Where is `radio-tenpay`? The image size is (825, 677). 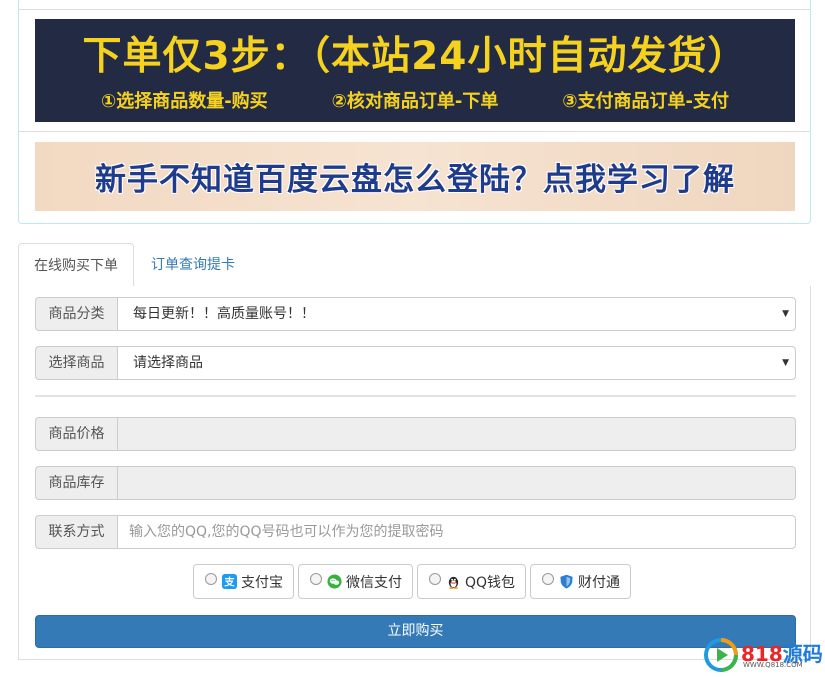 radio-tenpay is located at coordinates (548, 578).